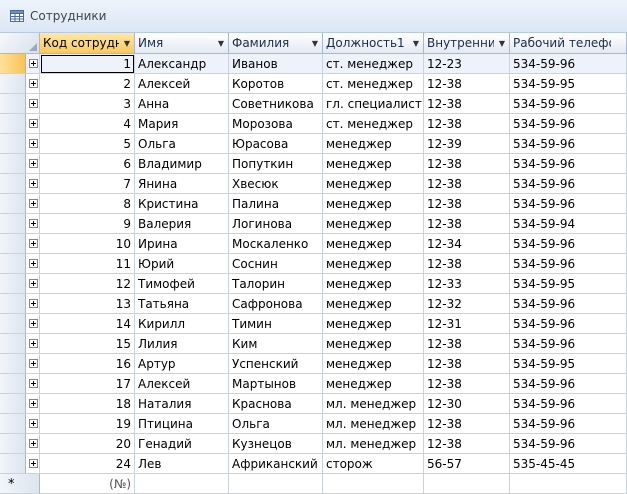 The image size is (627, 494). What do you see at coordinates (276, 364) in the screenshot?
I see `table-cell: Успенский` at bounding box center [276, 364].